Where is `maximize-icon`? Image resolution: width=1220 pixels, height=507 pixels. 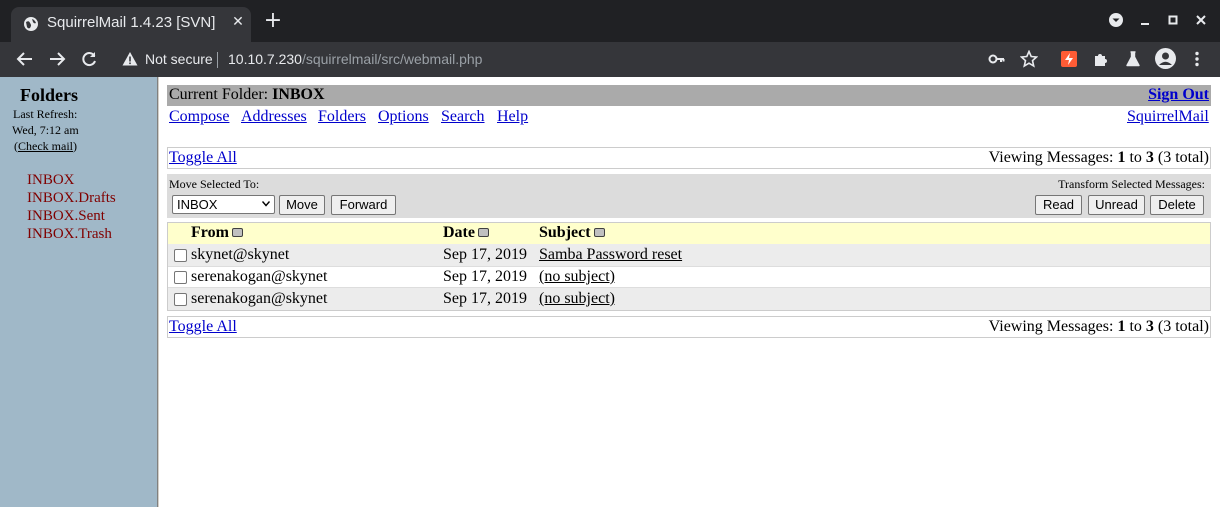 maximize-icon is located at coordinates (1173, 20).